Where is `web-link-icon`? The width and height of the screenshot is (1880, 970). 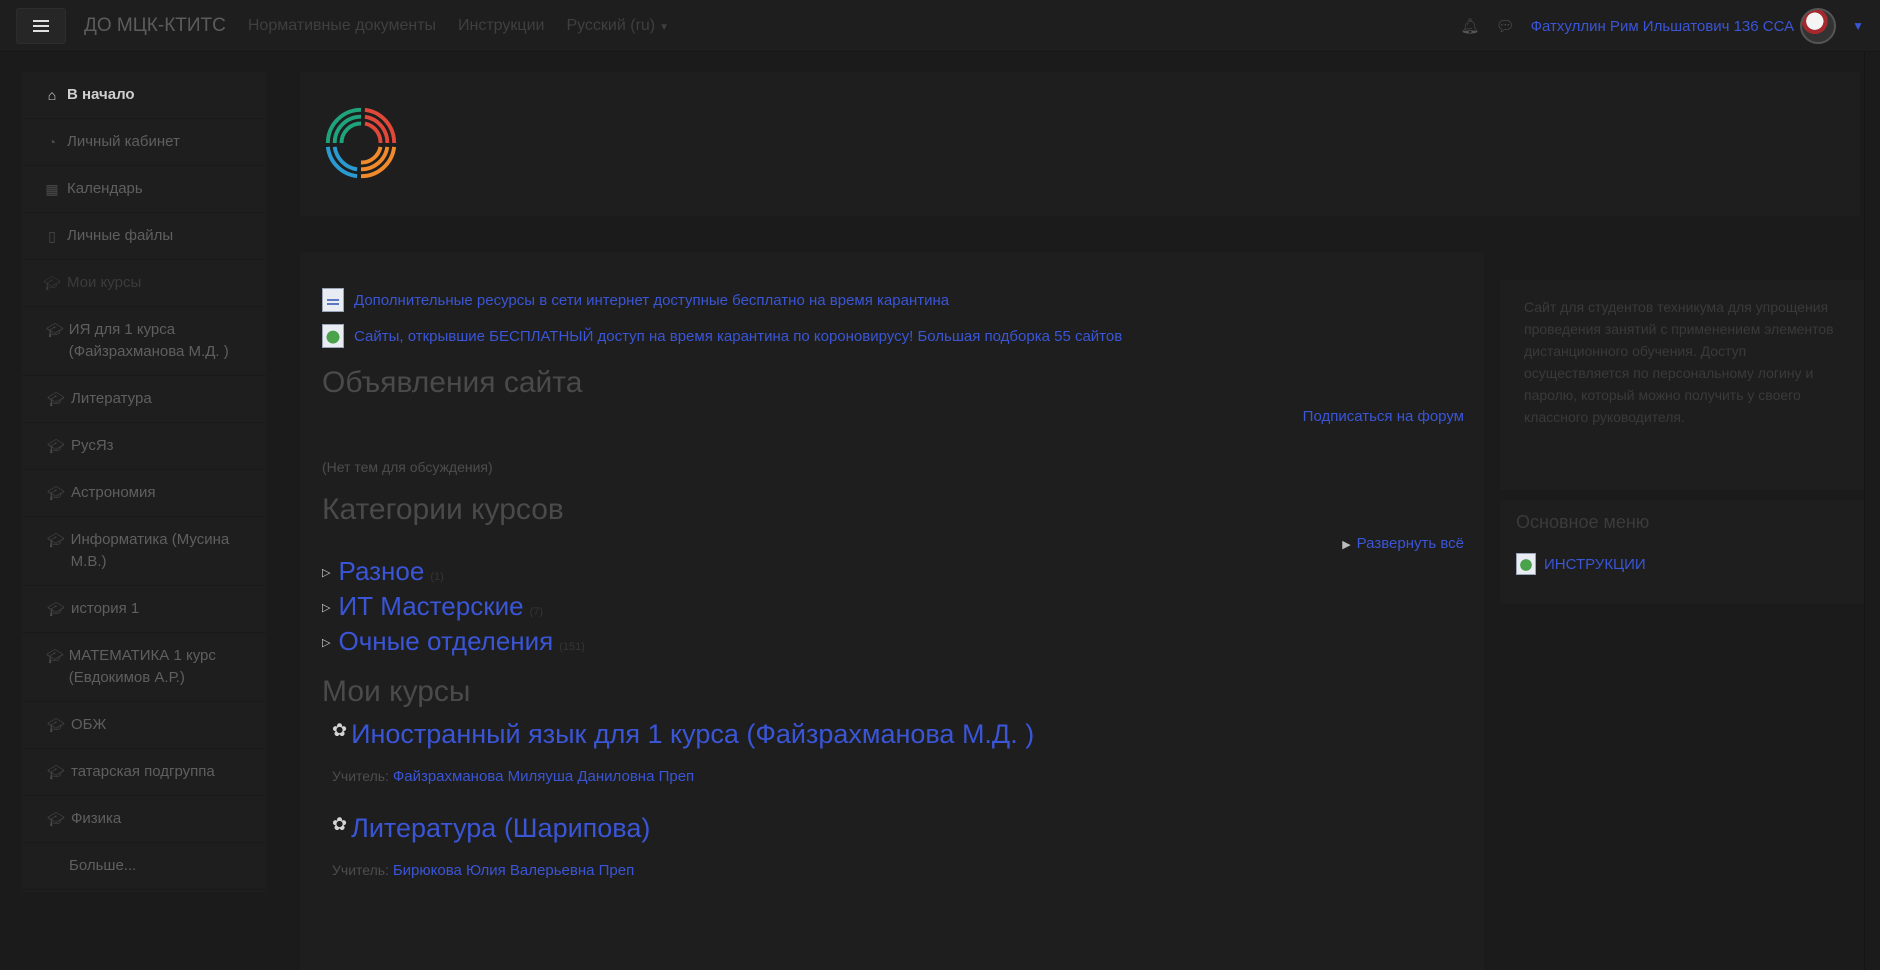 web-link-icon is located at coordinates (1526, 564).